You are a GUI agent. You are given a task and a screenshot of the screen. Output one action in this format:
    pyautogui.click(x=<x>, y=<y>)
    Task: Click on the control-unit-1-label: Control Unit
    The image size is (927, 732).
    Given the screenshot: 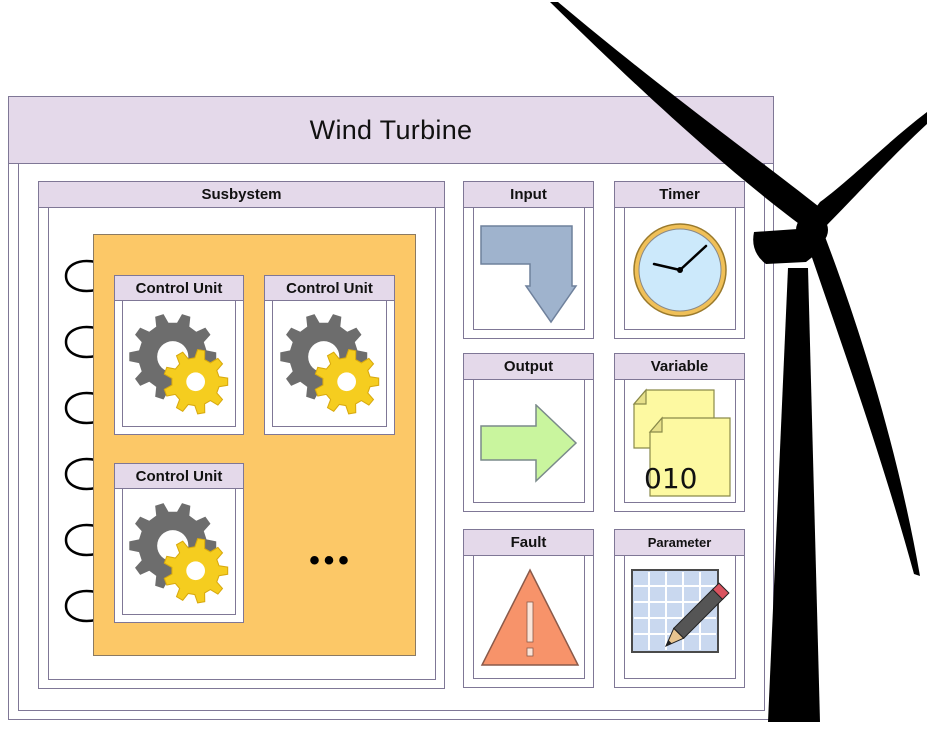 What is the action you would take?
    pyautogui.click(x=179, y=288)
    